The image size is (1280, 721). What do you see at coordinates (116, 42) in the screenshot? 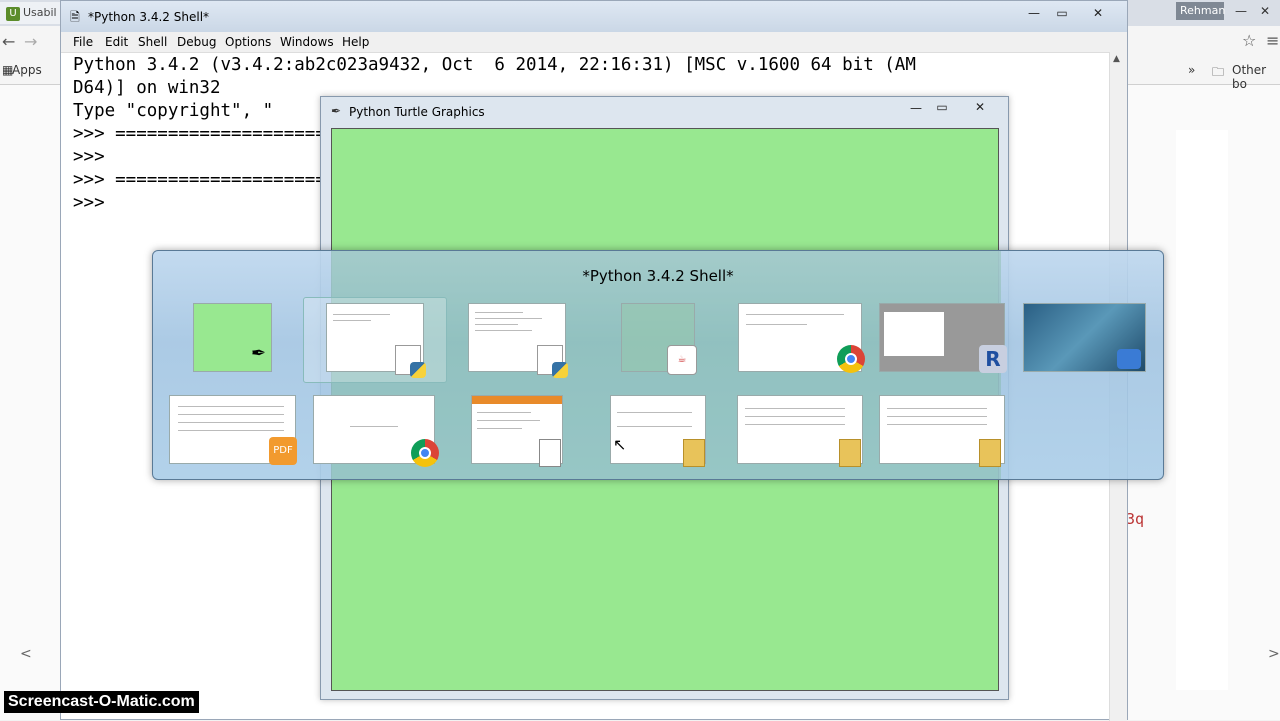
I see `menu-edit: Edit` at bounding box center [116, 42].